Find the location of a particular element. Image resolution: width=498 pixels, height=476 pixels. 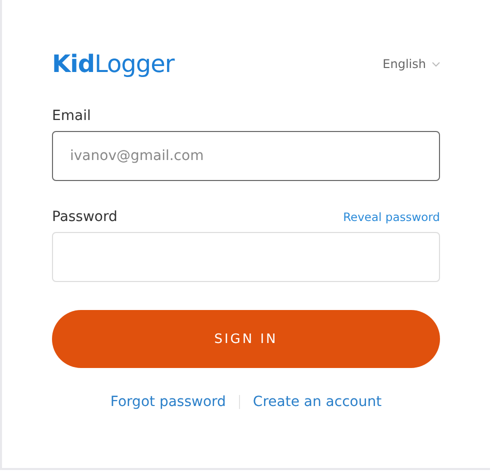

logo: KidLogger is located at coordinates (113, 64).